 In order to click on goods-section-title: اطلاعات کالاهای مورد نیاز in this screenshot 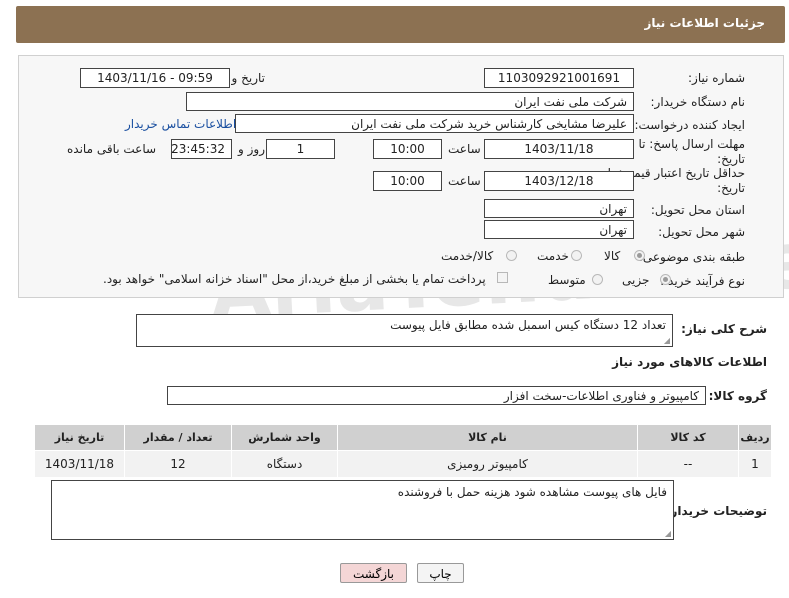, I will do `click(689, 362)`.